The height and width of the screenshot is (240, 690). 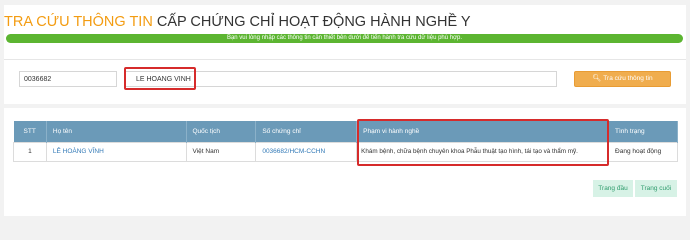 I want to click on search-button: 🔍︎ Tra cứu thông tin, so click(x=622, y=79).